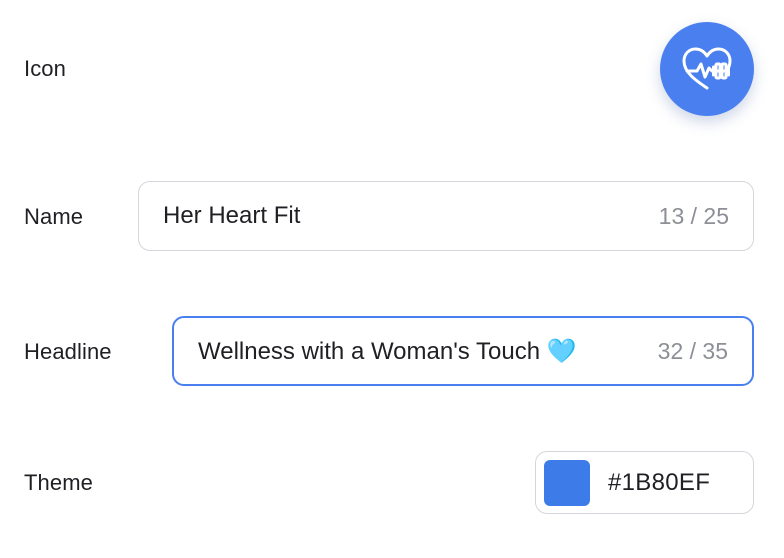  I want to click on app-icon-button, so click(707, 69).